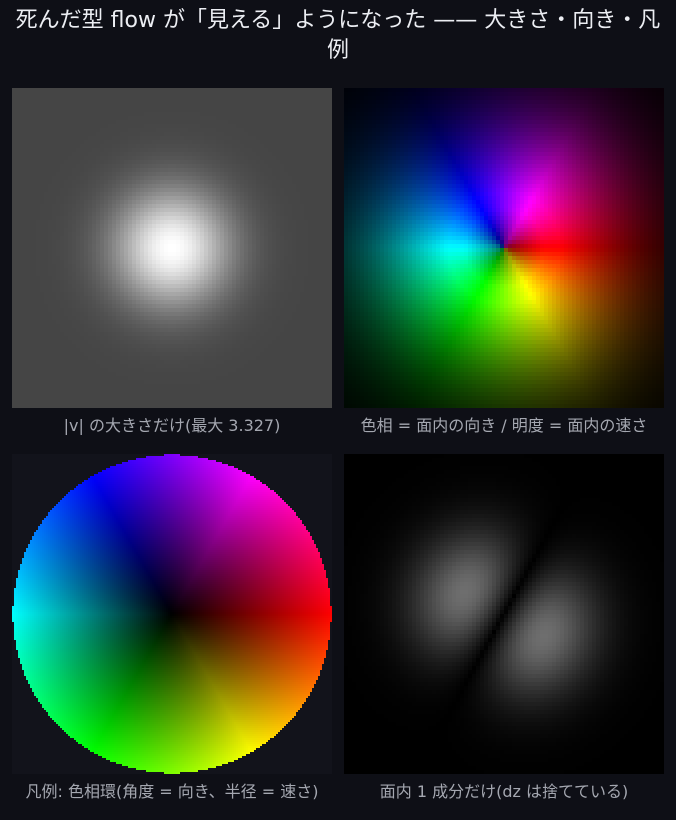 The width and height of the screenshot is (676, 820). What do you see at coordinates (172, 425) in the screenshot?
I see `magnitude-caption: |v| の大きさだけ(最大 3.327)` at bounding box center [172, 425].